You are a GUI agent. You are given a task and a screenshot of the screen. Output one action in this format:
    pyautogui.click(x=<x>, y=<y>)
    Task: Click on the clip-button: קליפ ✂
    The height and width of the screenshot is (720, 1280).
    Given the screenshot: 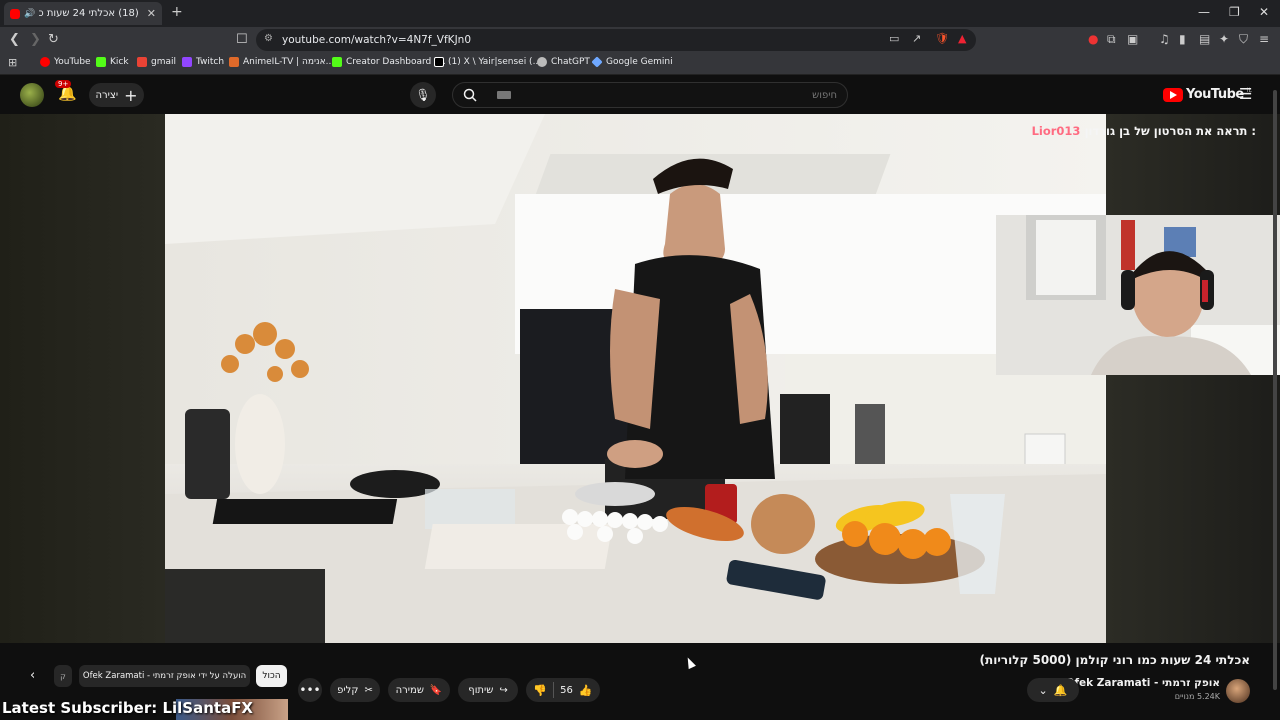 What is the action you would take?
    pyautogui.click(x=355, y=690)
    